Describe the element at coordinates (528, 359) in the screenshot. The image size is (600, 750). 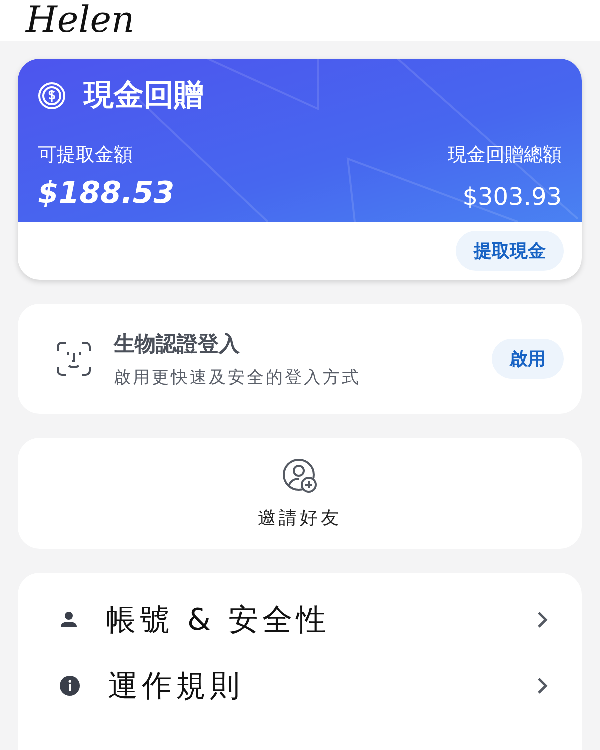
I see `enable-button: 啟用` at that location.